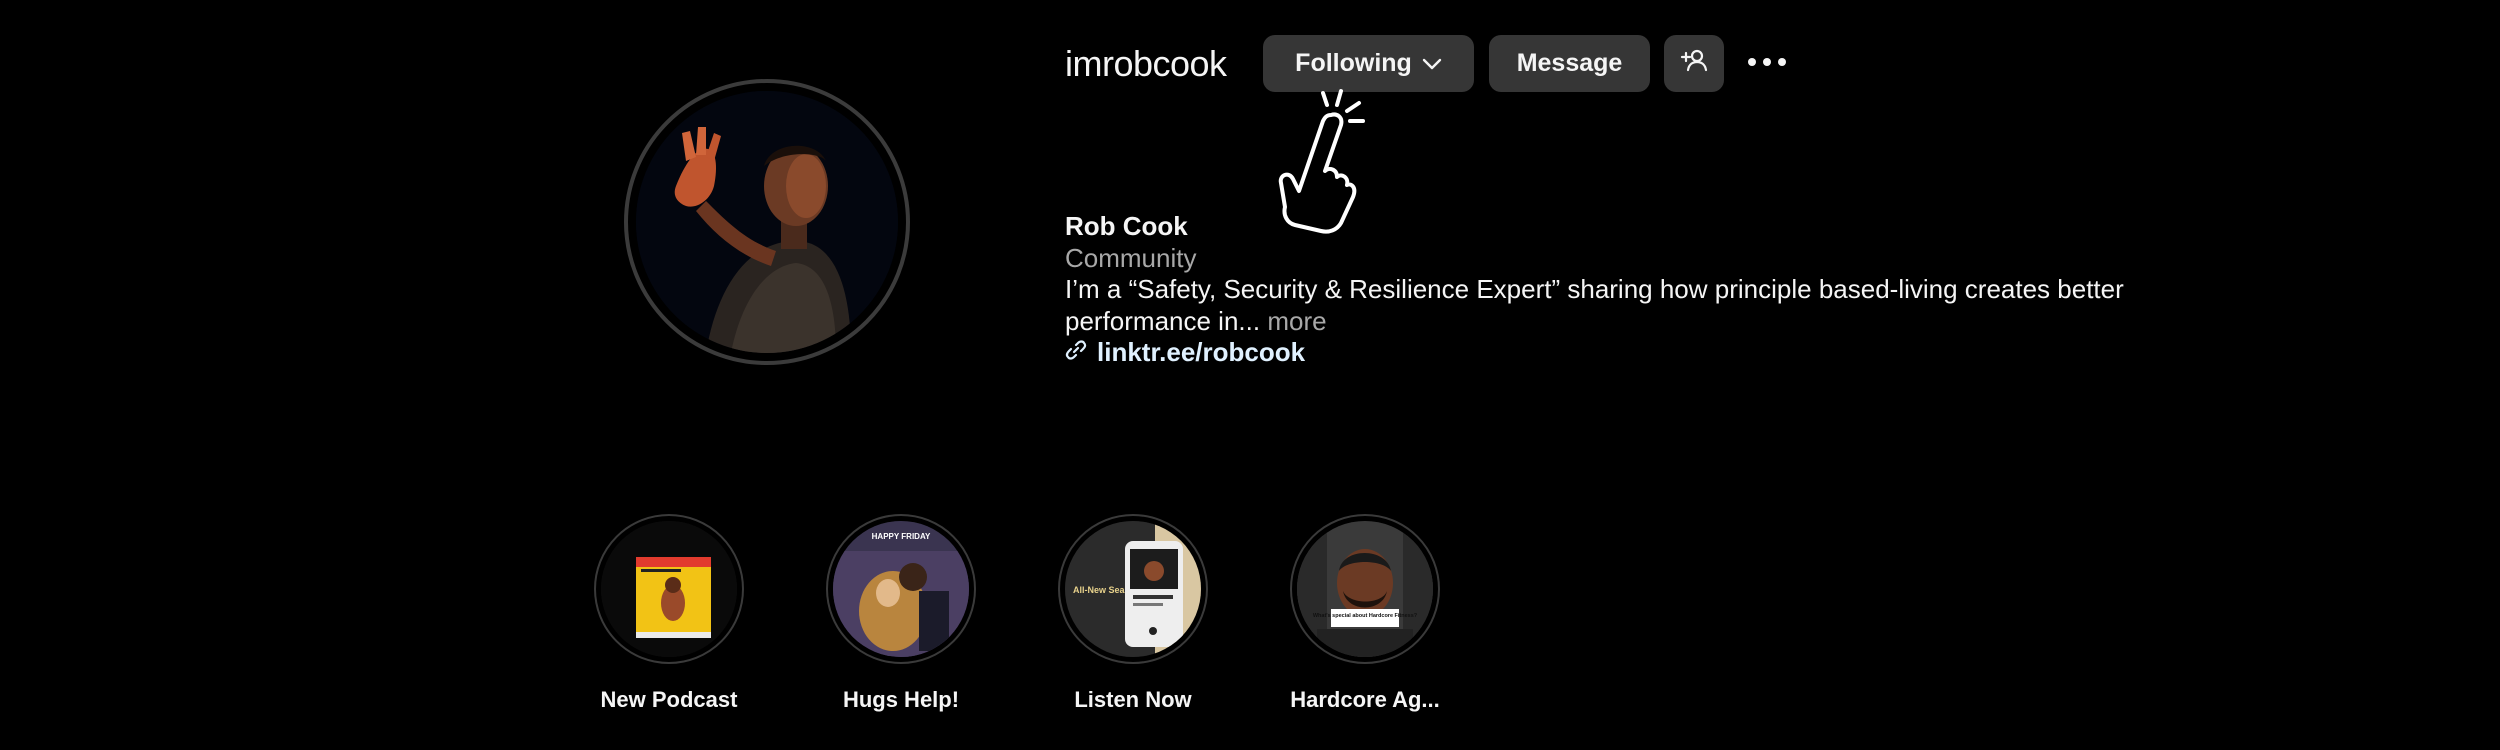 Image resolution: width=2500 pixels, height=750 pixels. Describe the element at coordinates (669, 699) in the screenshot. I see `highlight-label: New Podcast` at that location.